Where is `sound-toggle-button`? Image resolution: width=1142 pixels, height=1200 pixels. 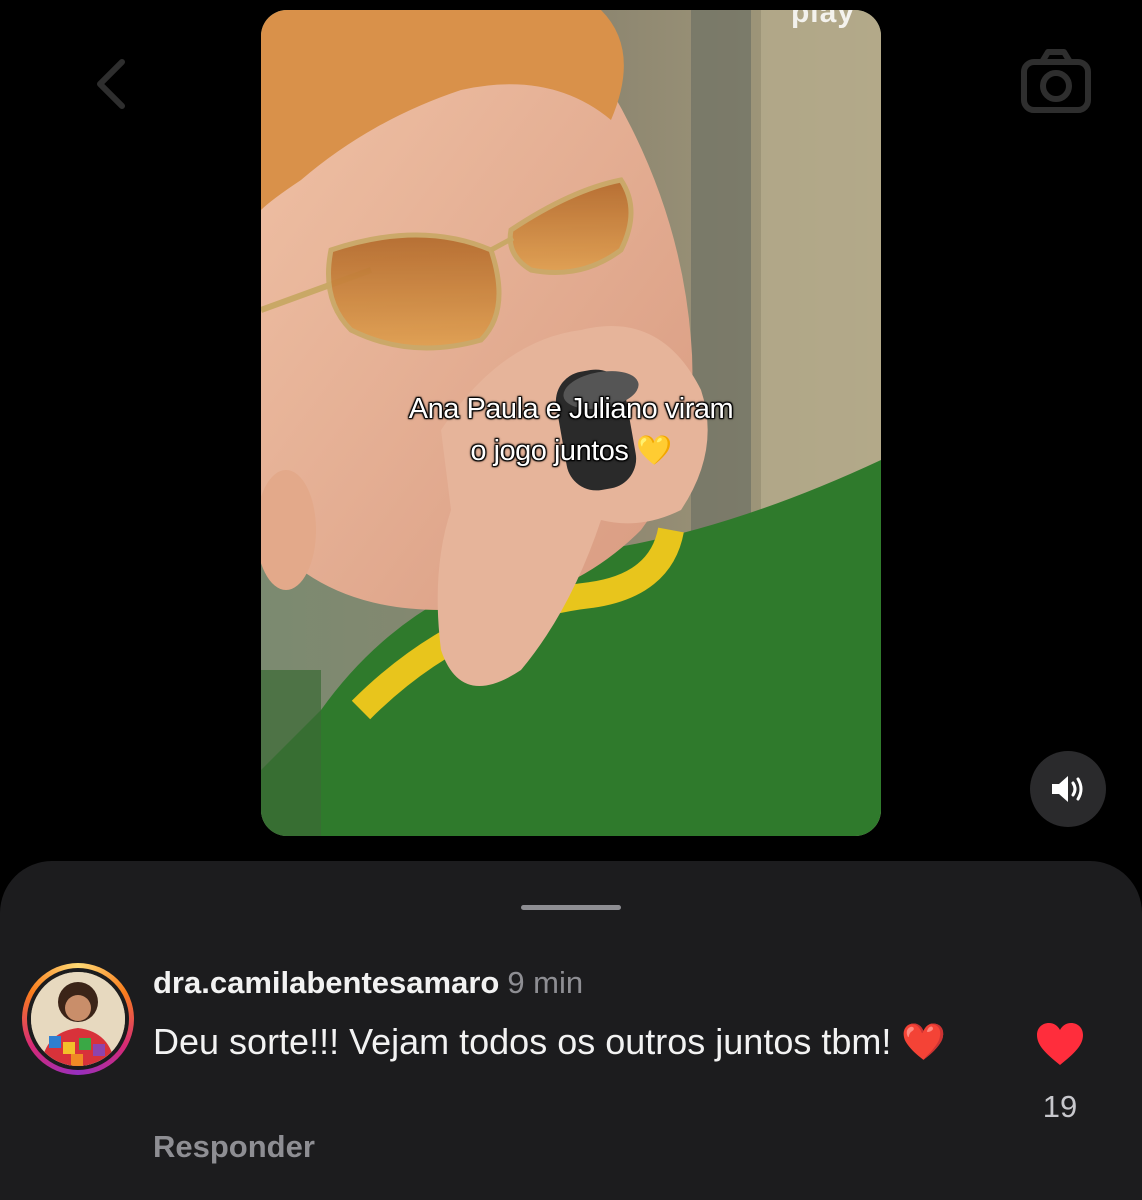
sound-toggle-button is located at coordinates (1068, 789).